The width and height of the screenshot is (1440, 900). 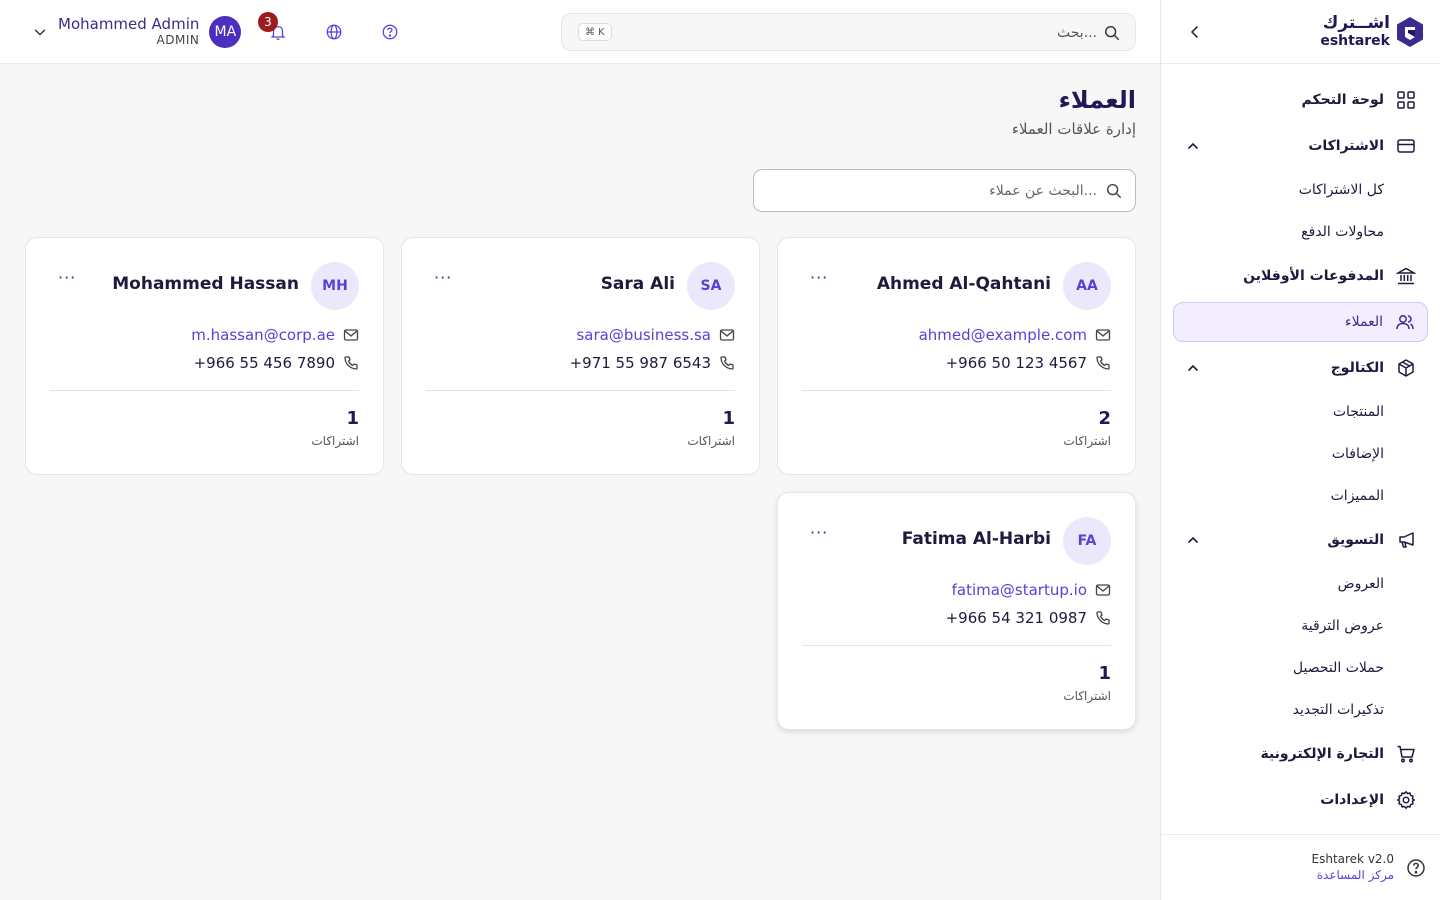 I want to click on cart-icon, so click(x=1406, y=754).